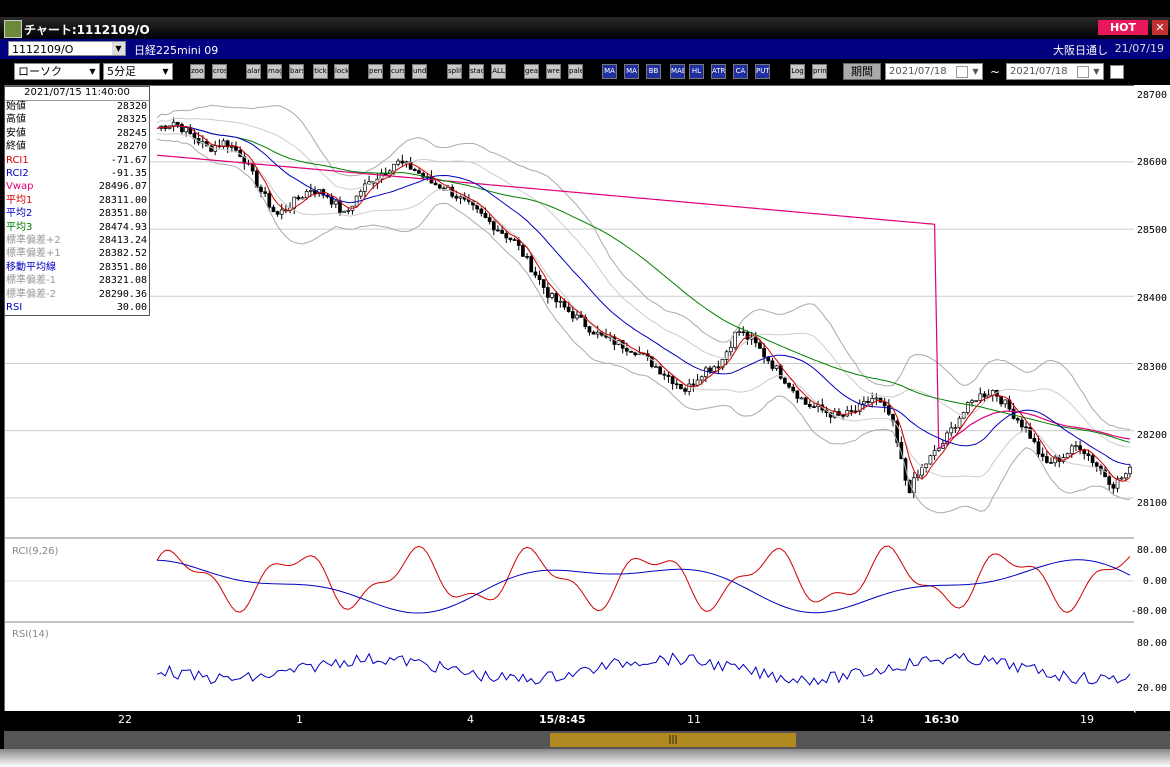 Image resolution: width=1170 pixels, height=767 pixels. I want to click on instrument-infobar: 1112109/O ▼ 日経225mini 09 大阪日通し 21/07/19, so click(585, 49).